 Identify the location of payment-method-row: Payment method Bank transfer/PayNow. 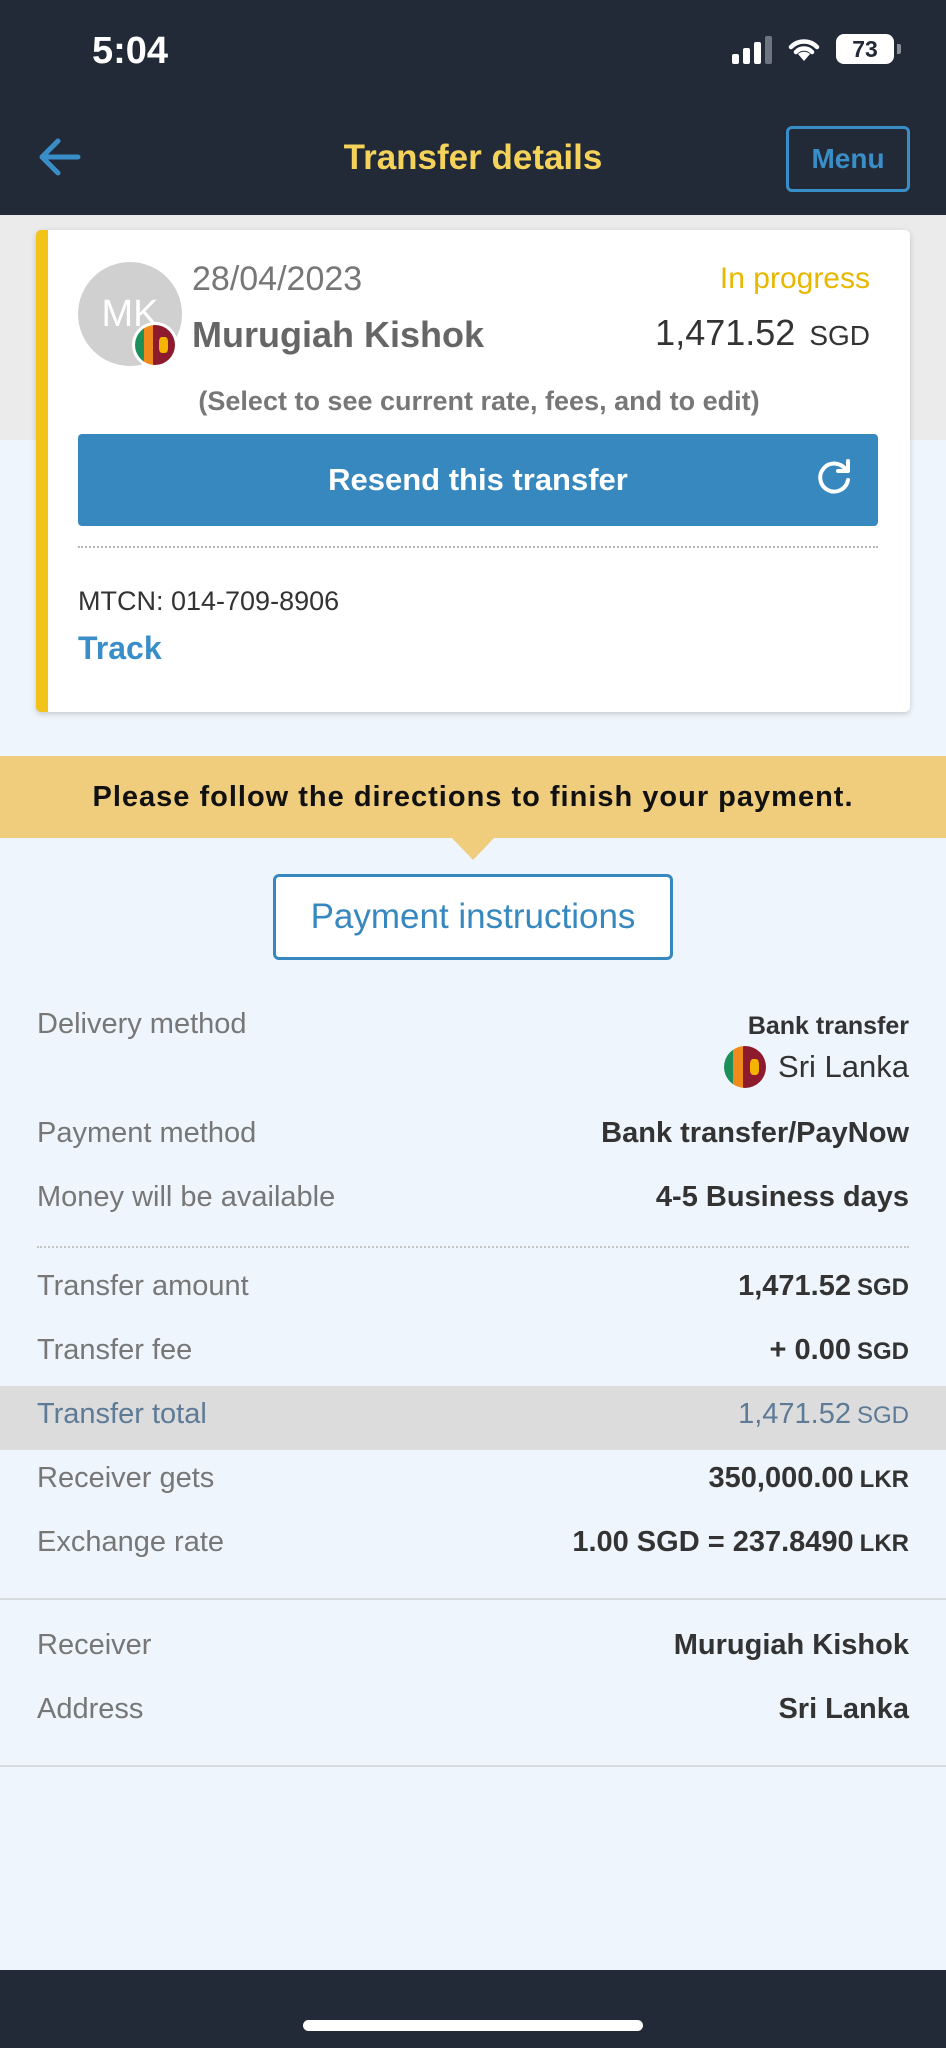
(473, 1137).